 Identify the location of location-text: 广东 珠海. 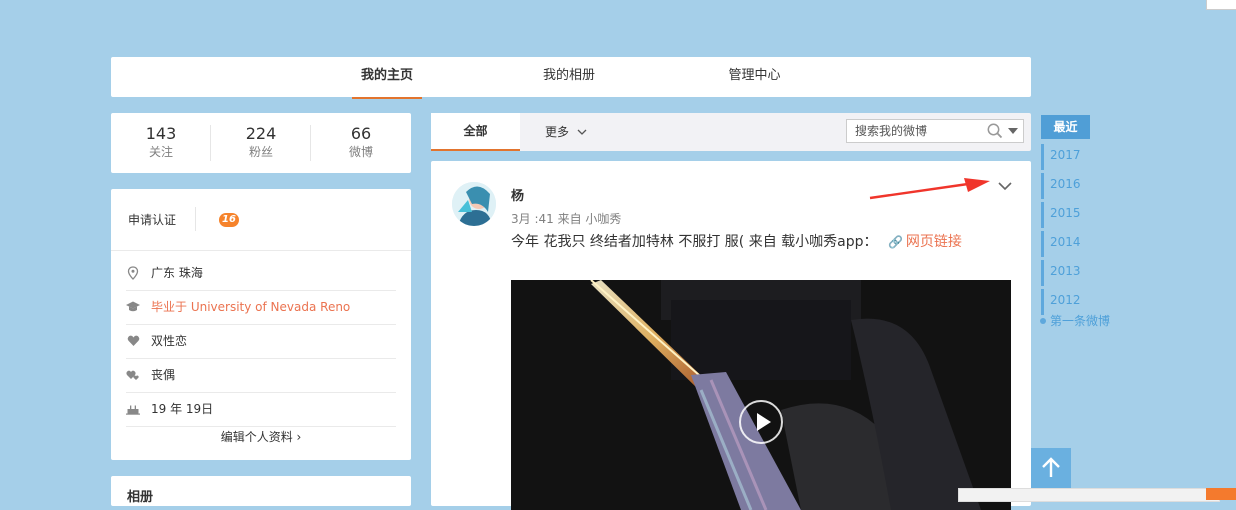
(177, 273).